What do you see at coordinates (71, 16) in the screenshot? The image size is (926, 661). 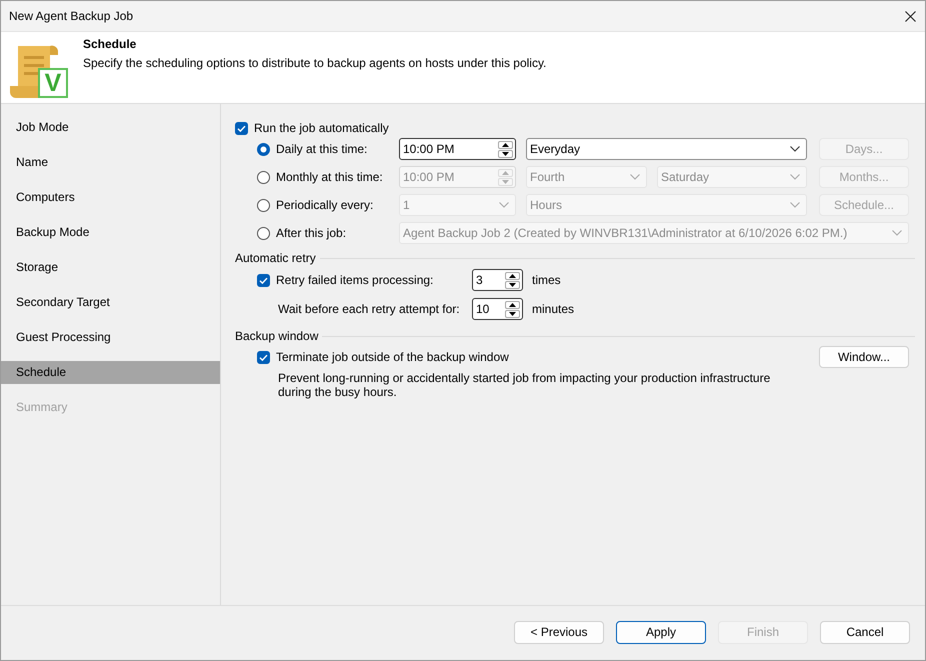 I see `window-title: New Agent Backup Job` at bounding box center [71, 16].